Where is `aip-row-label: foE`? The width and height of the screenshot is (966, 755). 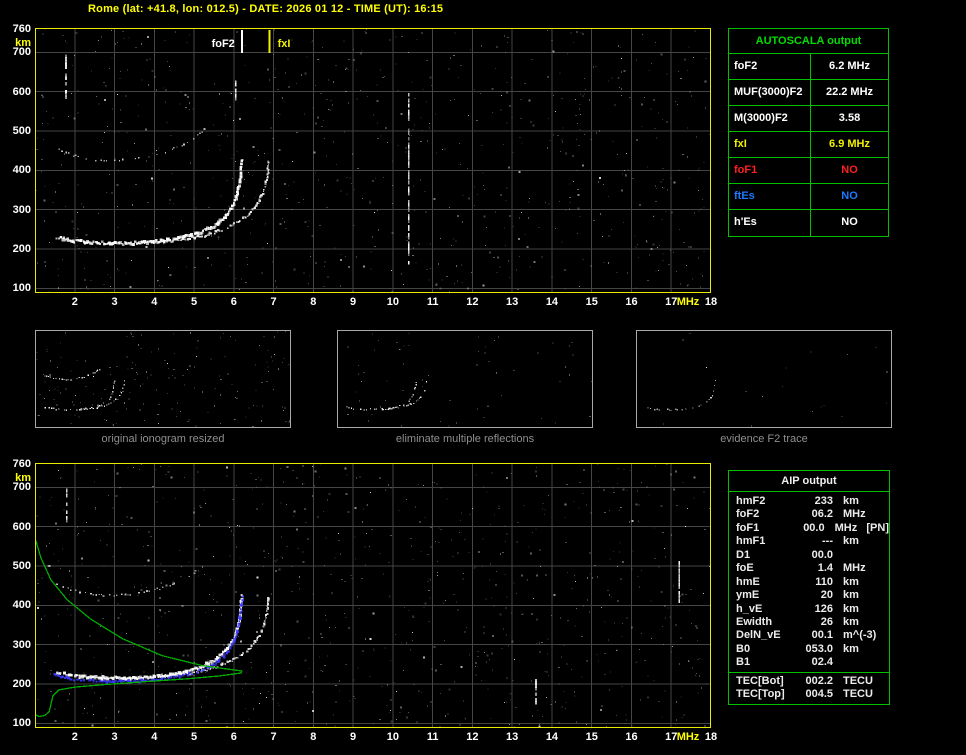
aip-row-label: foE is located at coordinates (745, 568).